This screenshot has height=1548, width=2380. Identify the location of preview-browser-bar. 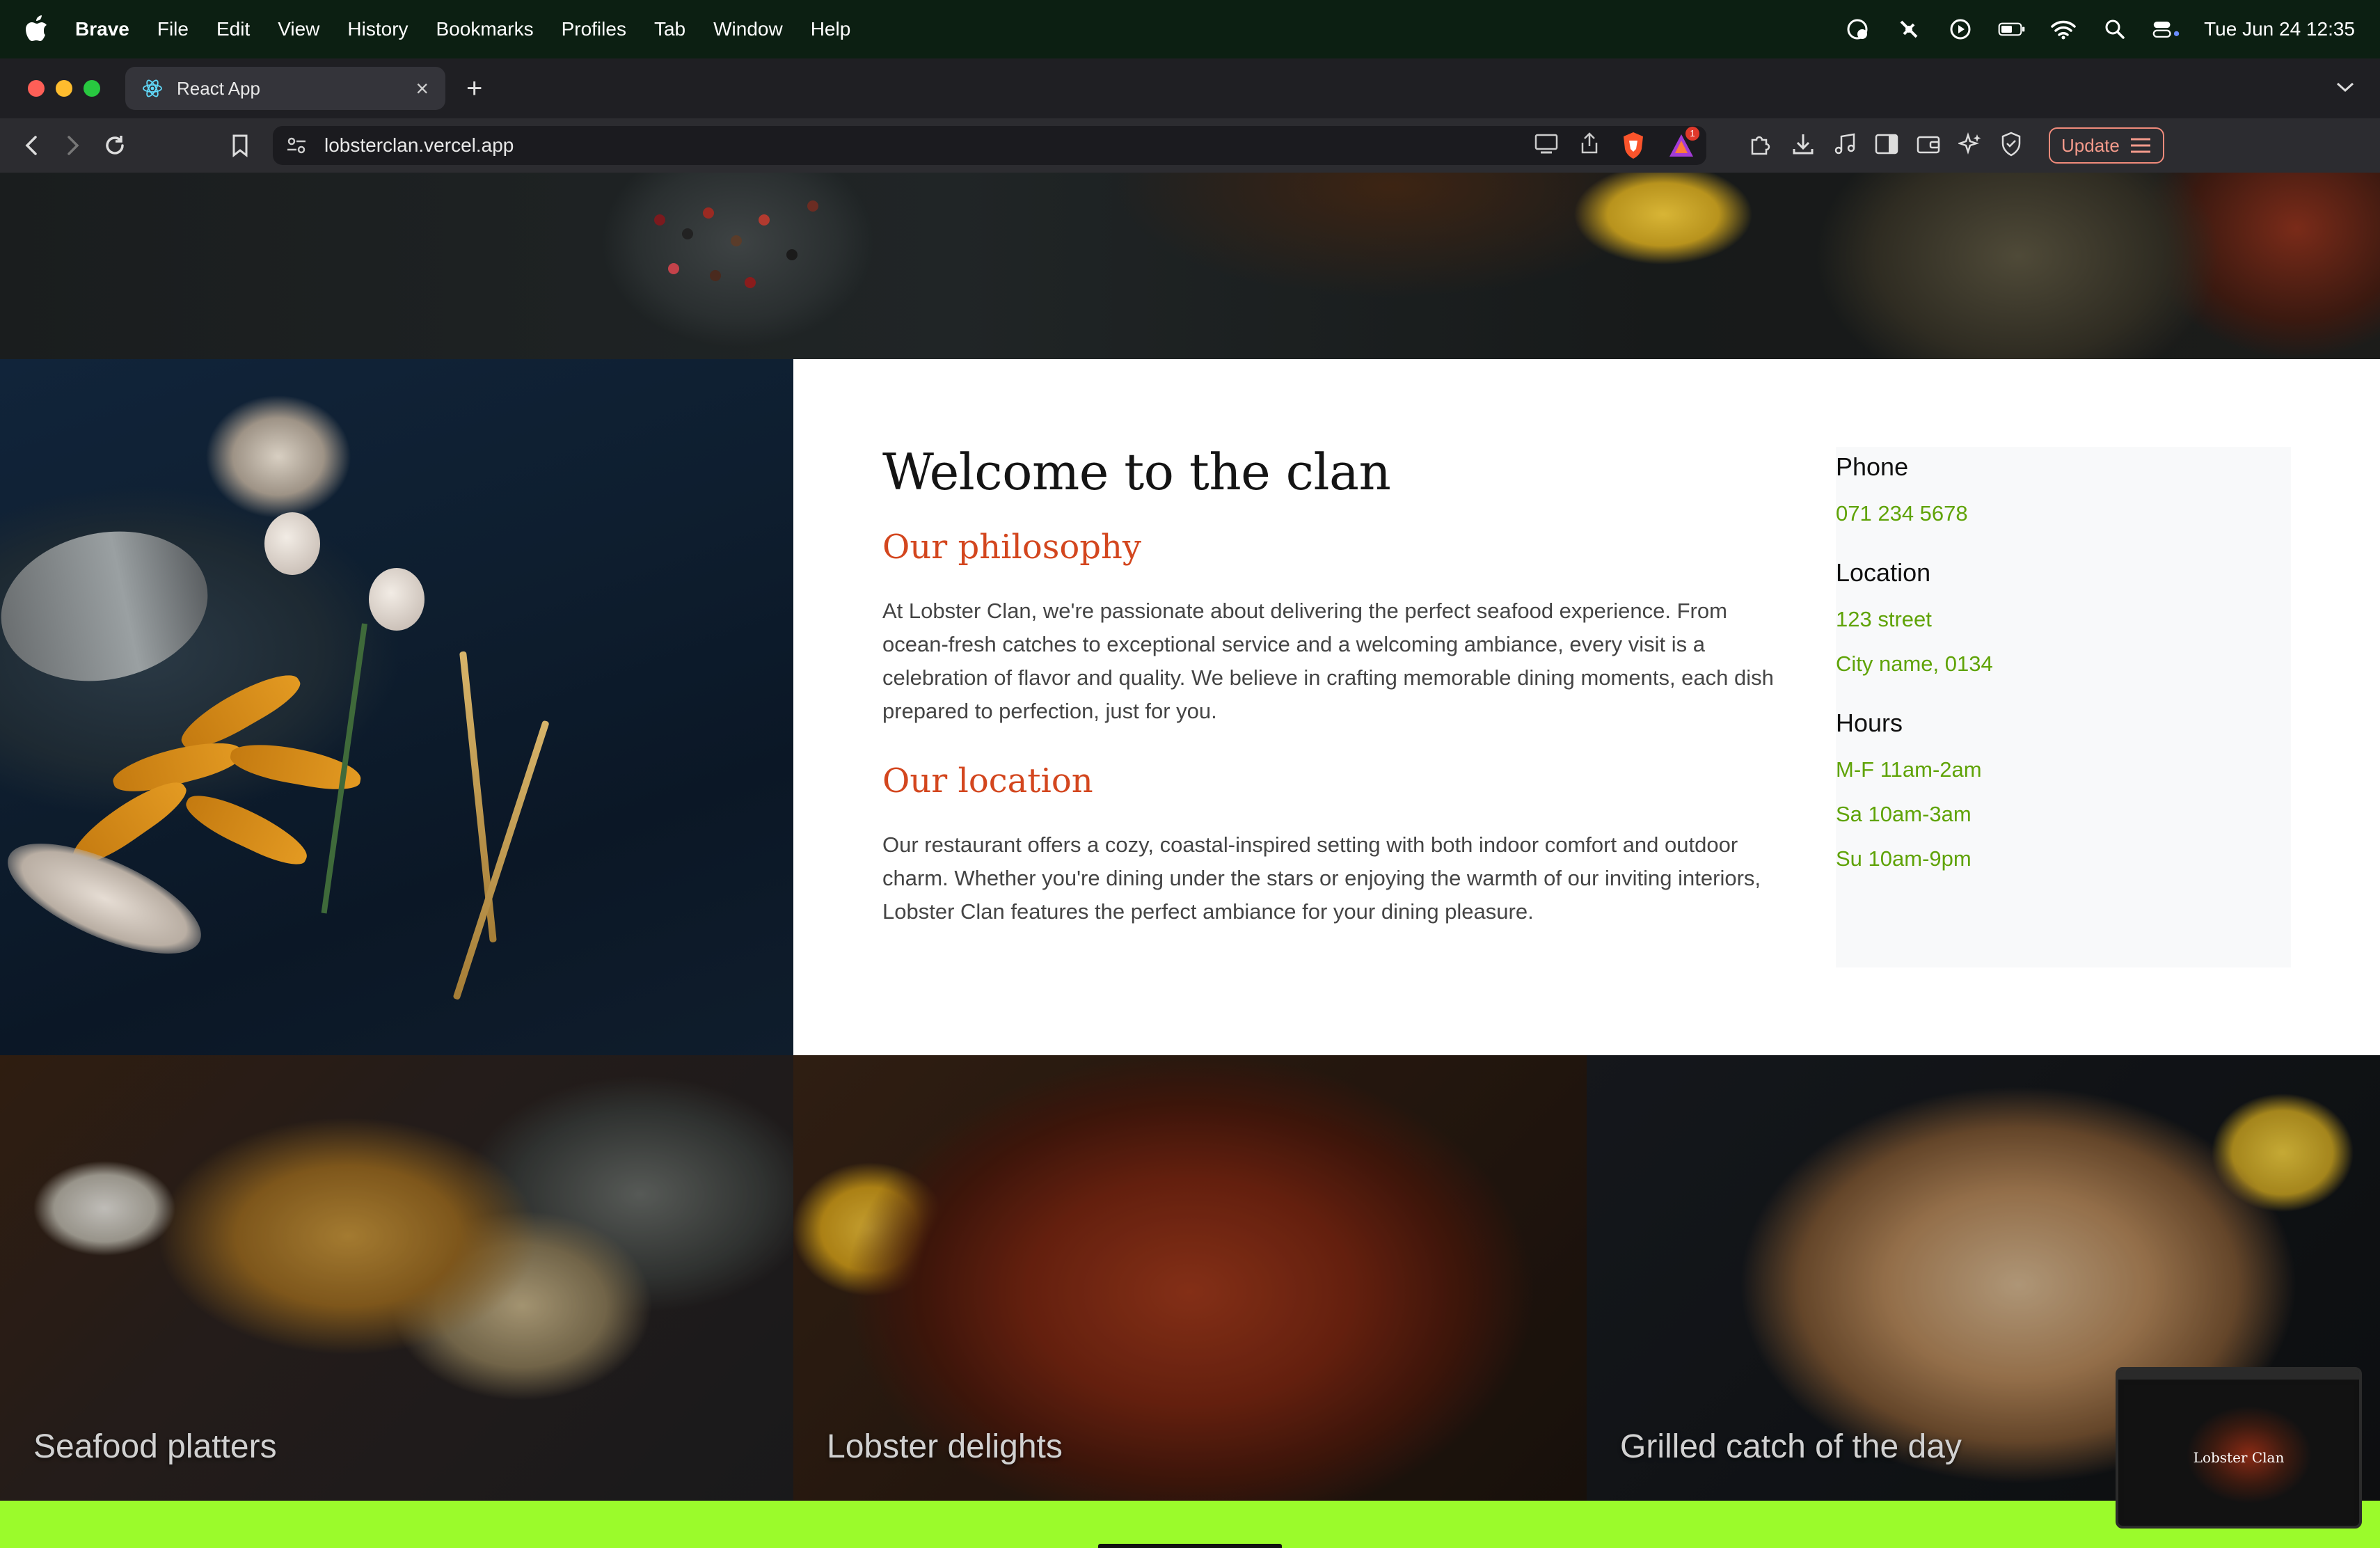
(2238, 1375).